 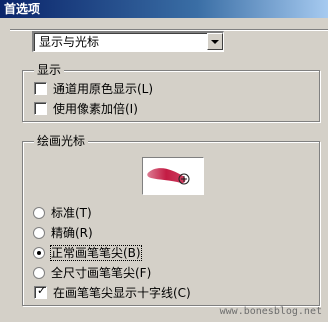 What do you see at coordinates (61, 141) in the screenshot?
I see `painting-cursor-group-legend: 绘画光标` at bounding box center [61, 141].